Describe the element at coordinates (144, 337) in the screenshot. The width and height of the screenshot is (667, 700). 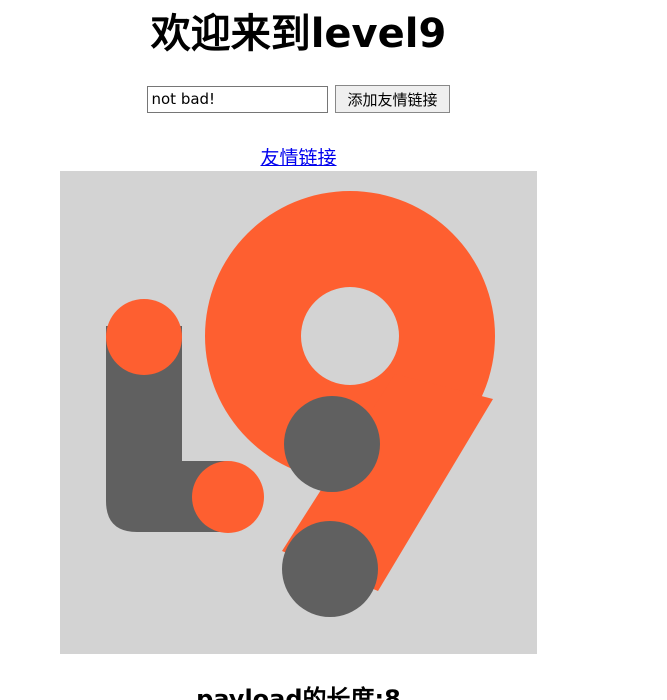
I see `logo-l-top-dot` at that location.